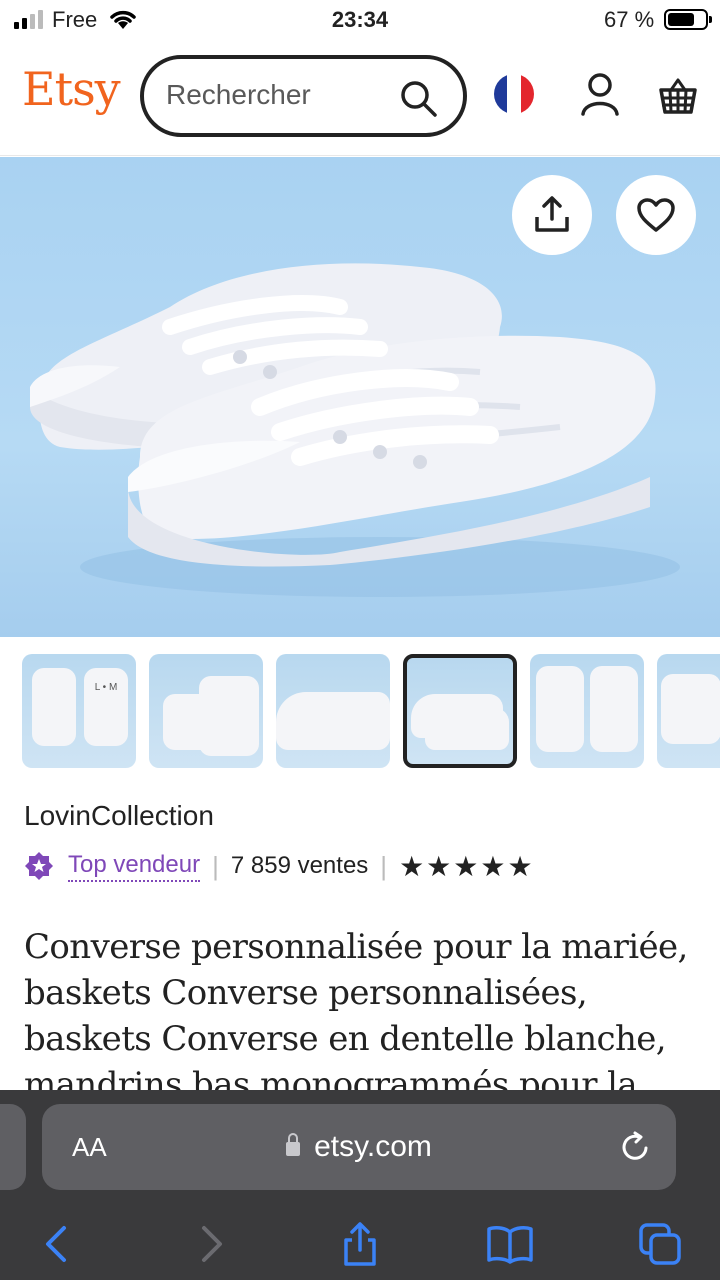  I want to click on status-bar: Free 23:34 67 %, so click(360, 20).